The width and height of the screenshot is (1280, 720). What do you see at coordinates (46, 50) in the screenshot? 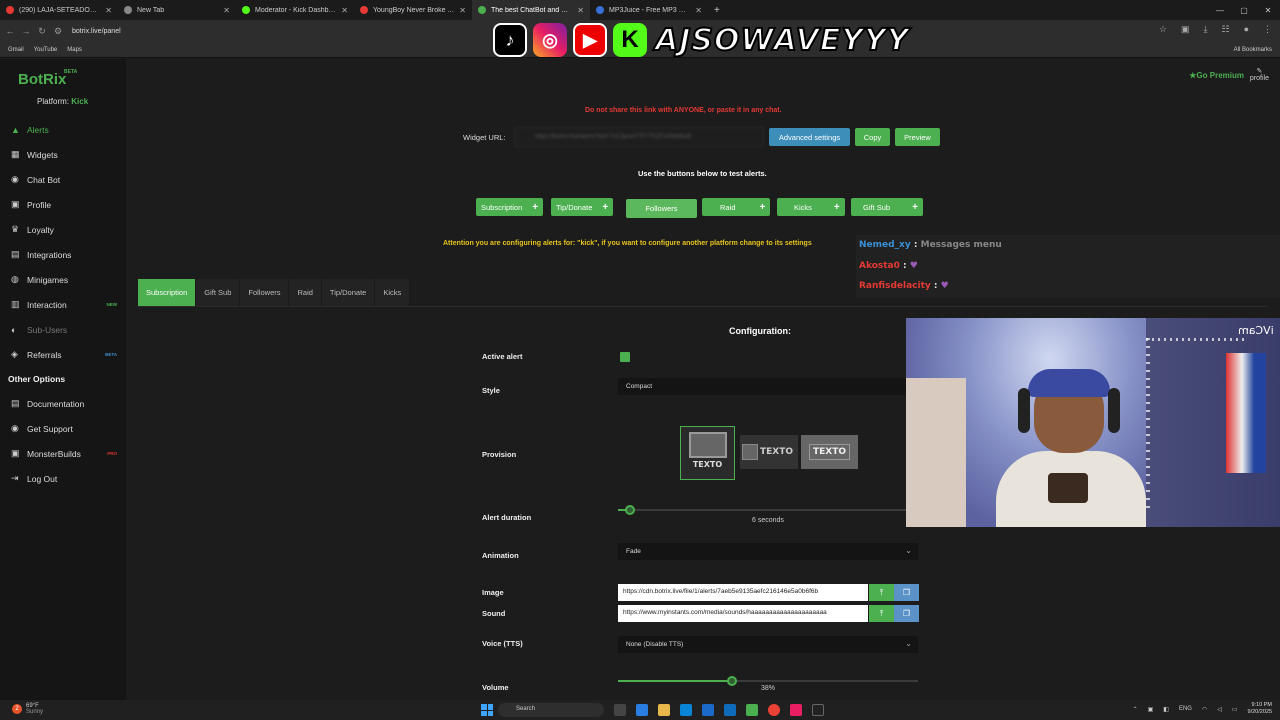
I see `bookmark-youtube: YouTube` at bounding box center [46, 50].